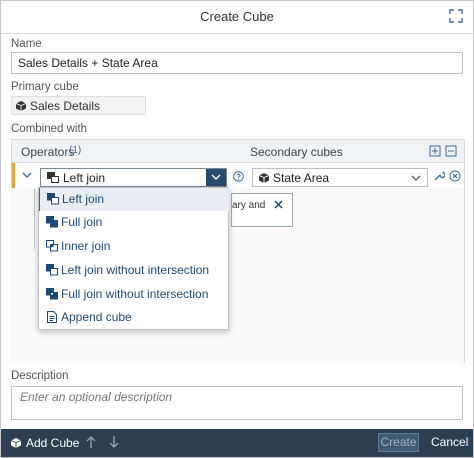  I want to click on remove-icon, so click(455, 176).